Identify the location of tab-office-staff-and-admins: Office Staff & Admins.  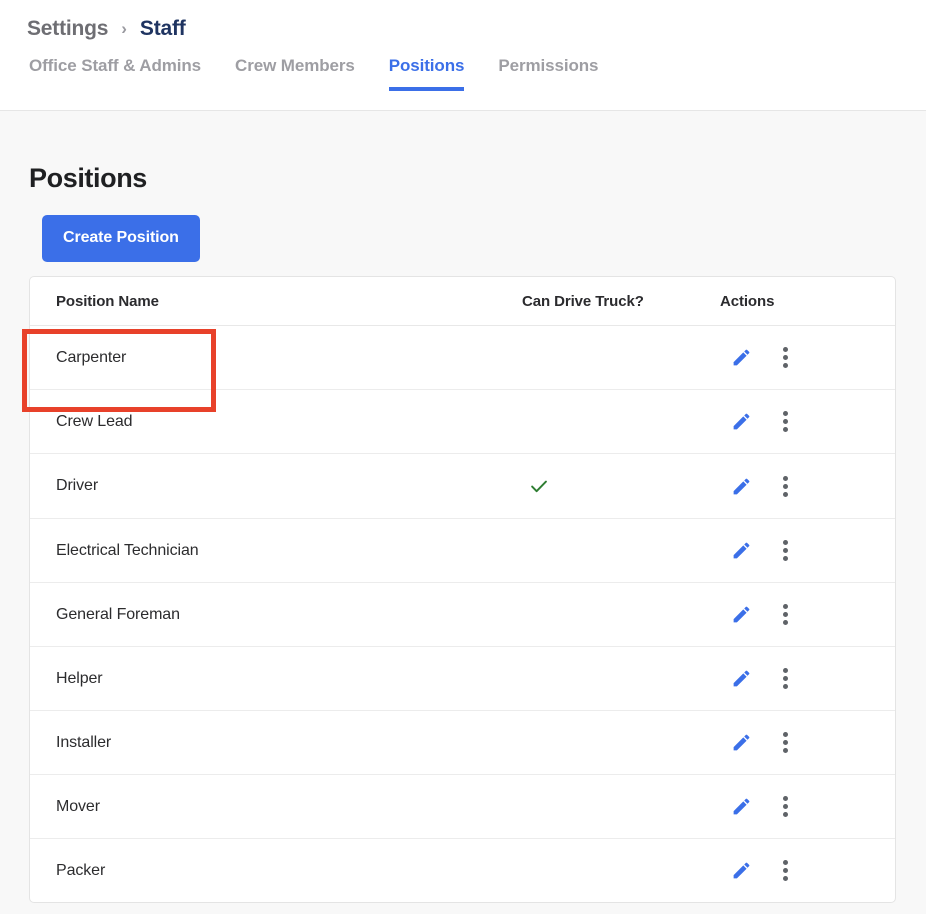
(115, 73).